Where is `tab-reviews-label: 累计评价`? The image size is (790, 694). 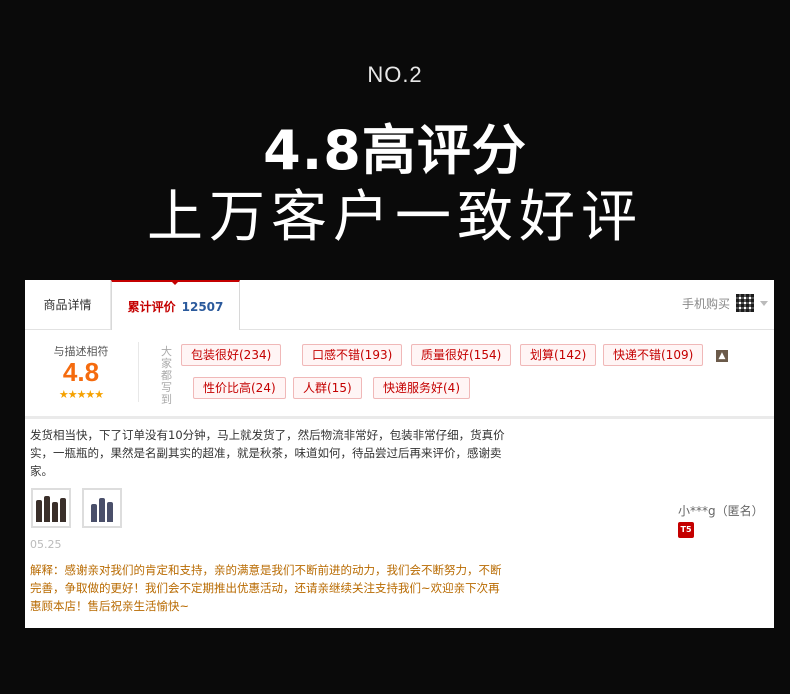
tab-reviews-label: 累计评价 is located at coordinates (151, 307).